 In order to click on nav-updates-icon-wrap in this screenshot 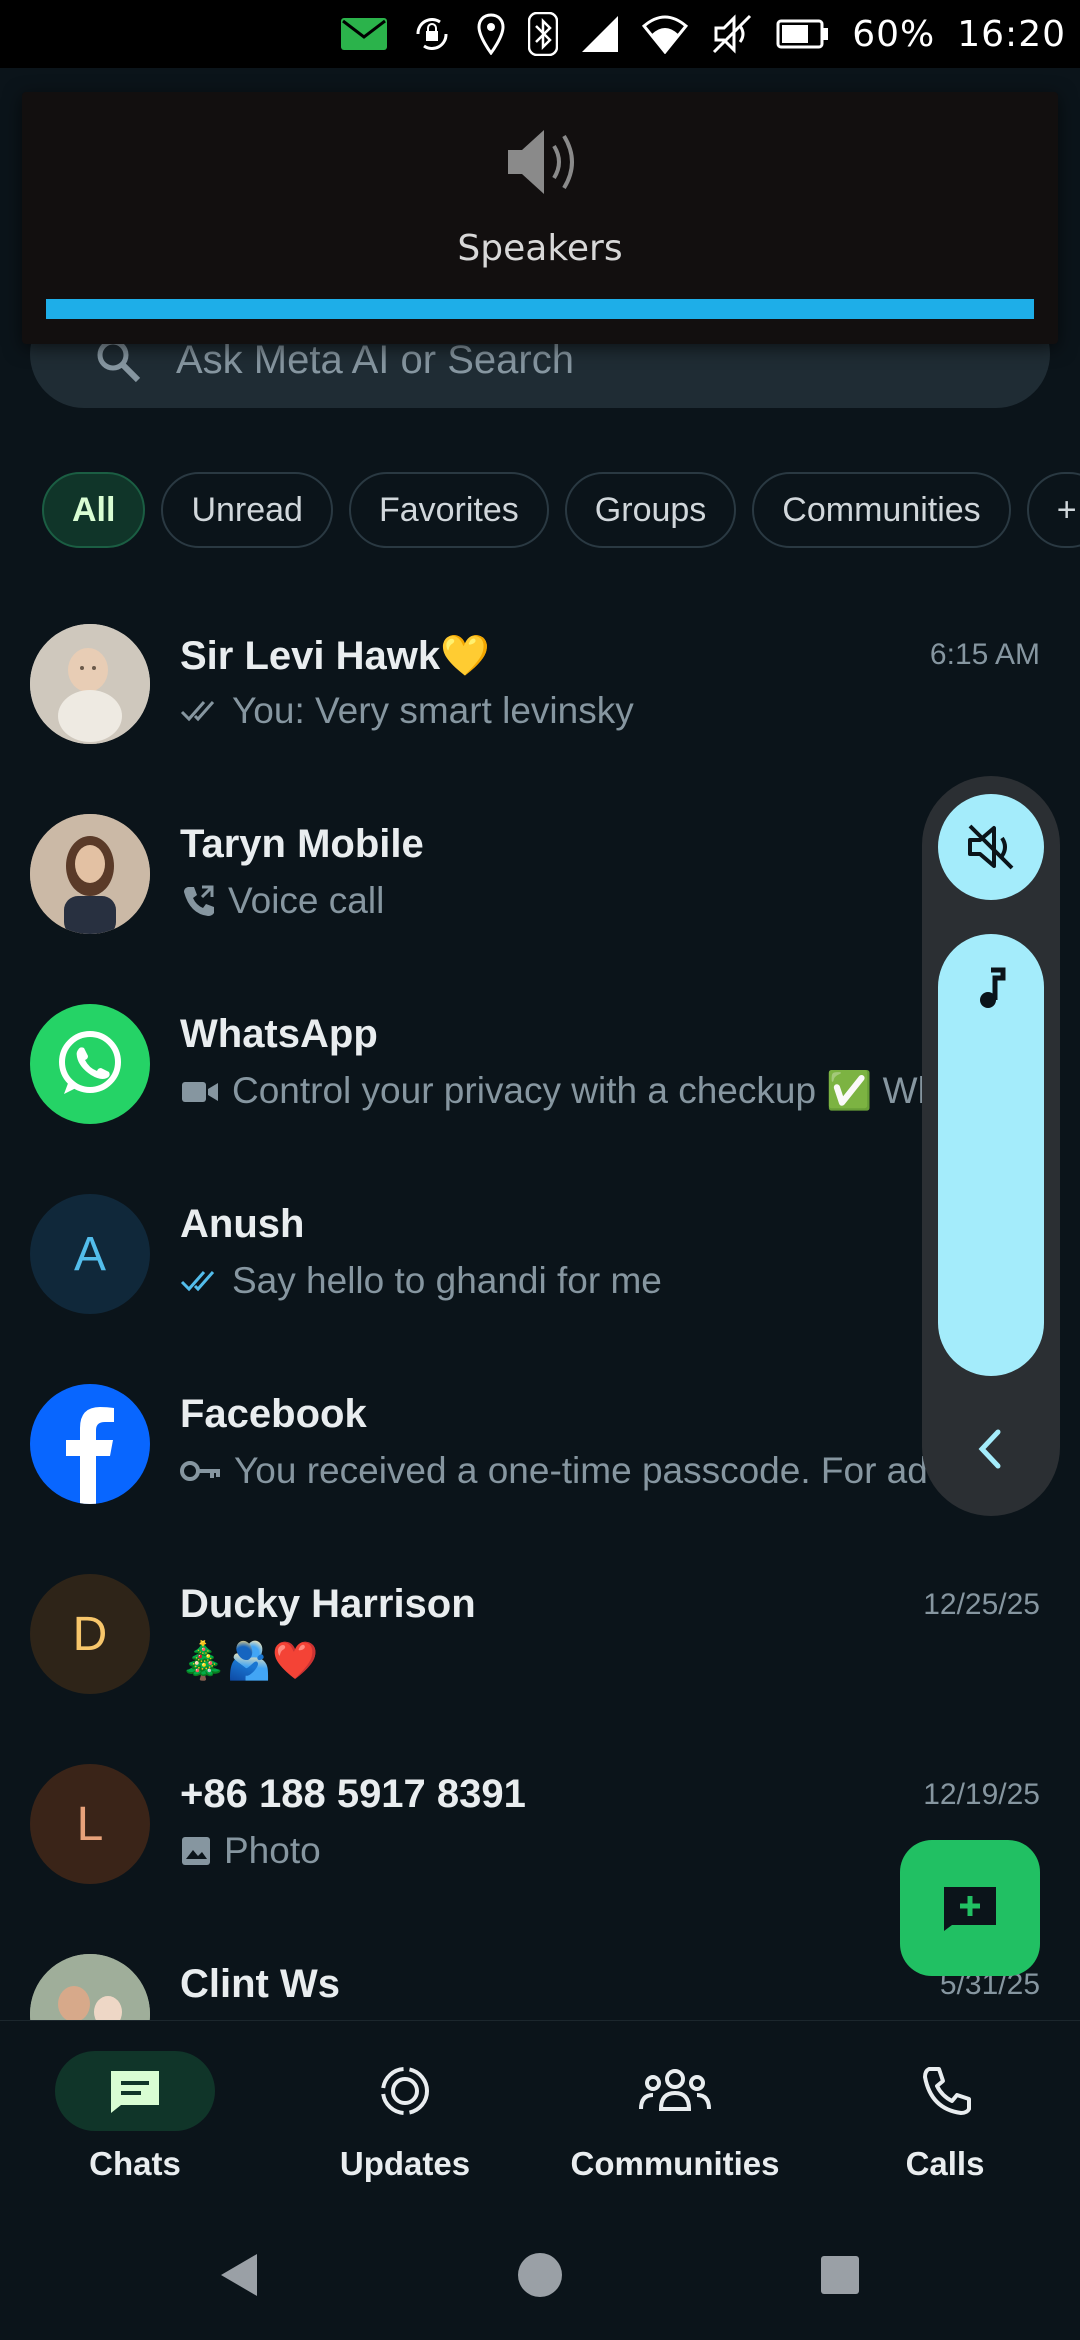, I will do `click(405, 2091)`.